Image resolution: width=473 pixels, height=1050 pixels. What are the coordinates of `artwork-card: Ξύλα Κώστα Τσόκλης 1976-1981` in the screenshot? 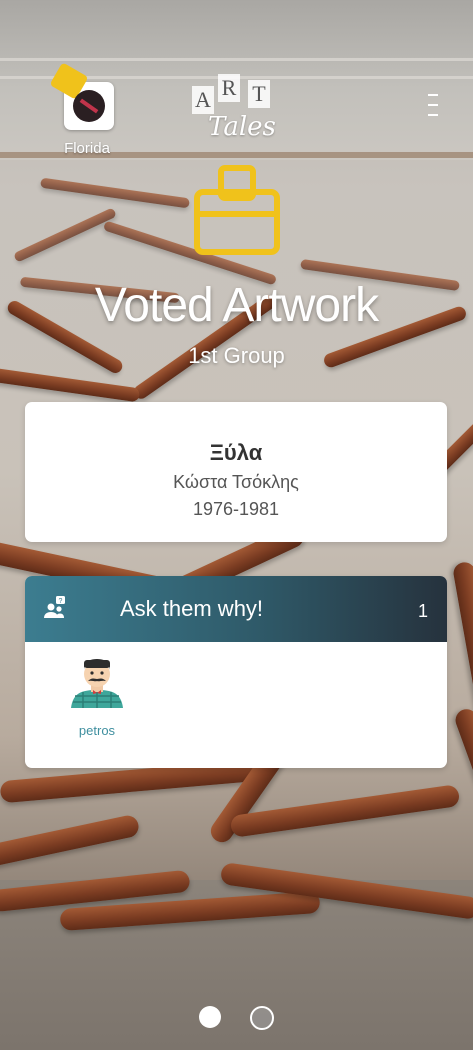 It's located at (236, 472).